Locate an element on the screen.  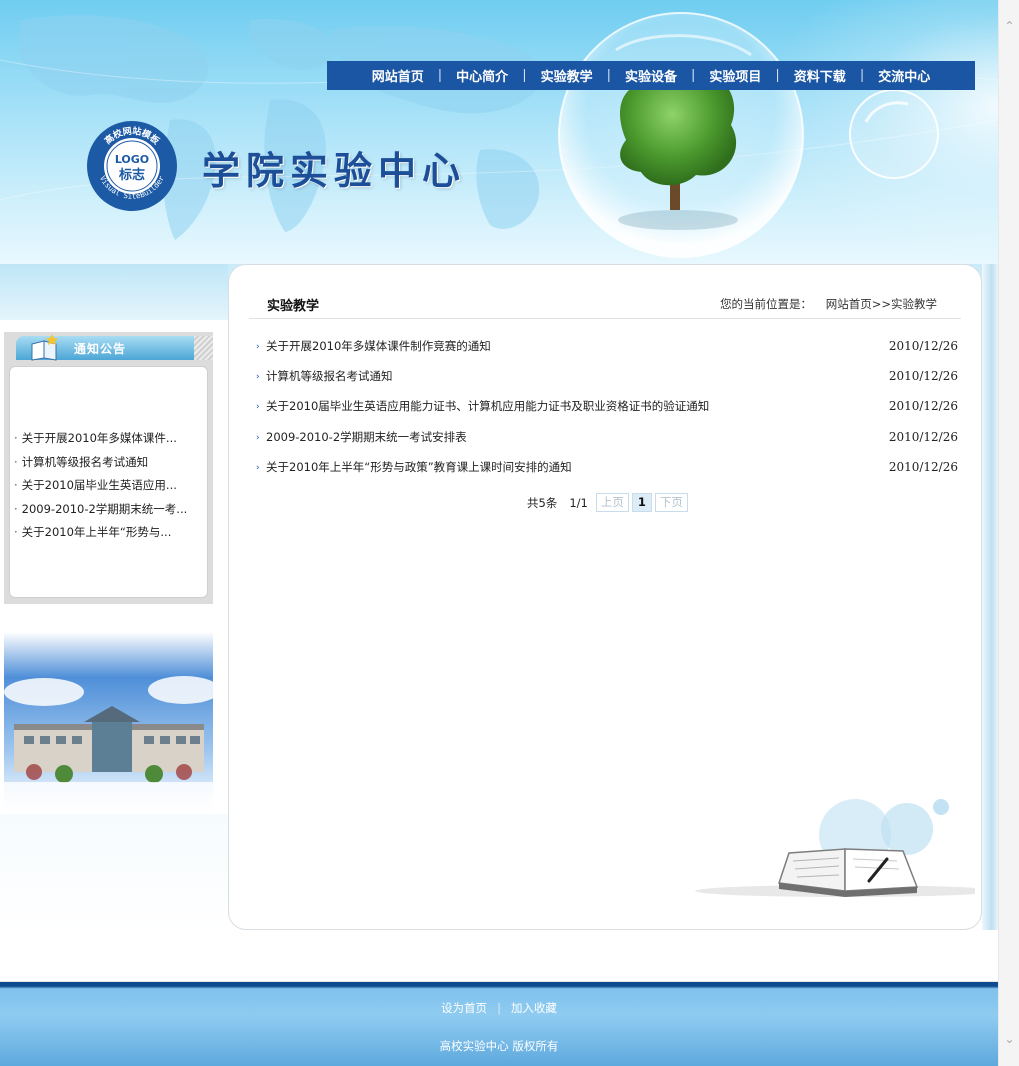
breadcrumb: 您的当前位置是： 网站首页>>实验教学 is located at coordinates (828, 304).